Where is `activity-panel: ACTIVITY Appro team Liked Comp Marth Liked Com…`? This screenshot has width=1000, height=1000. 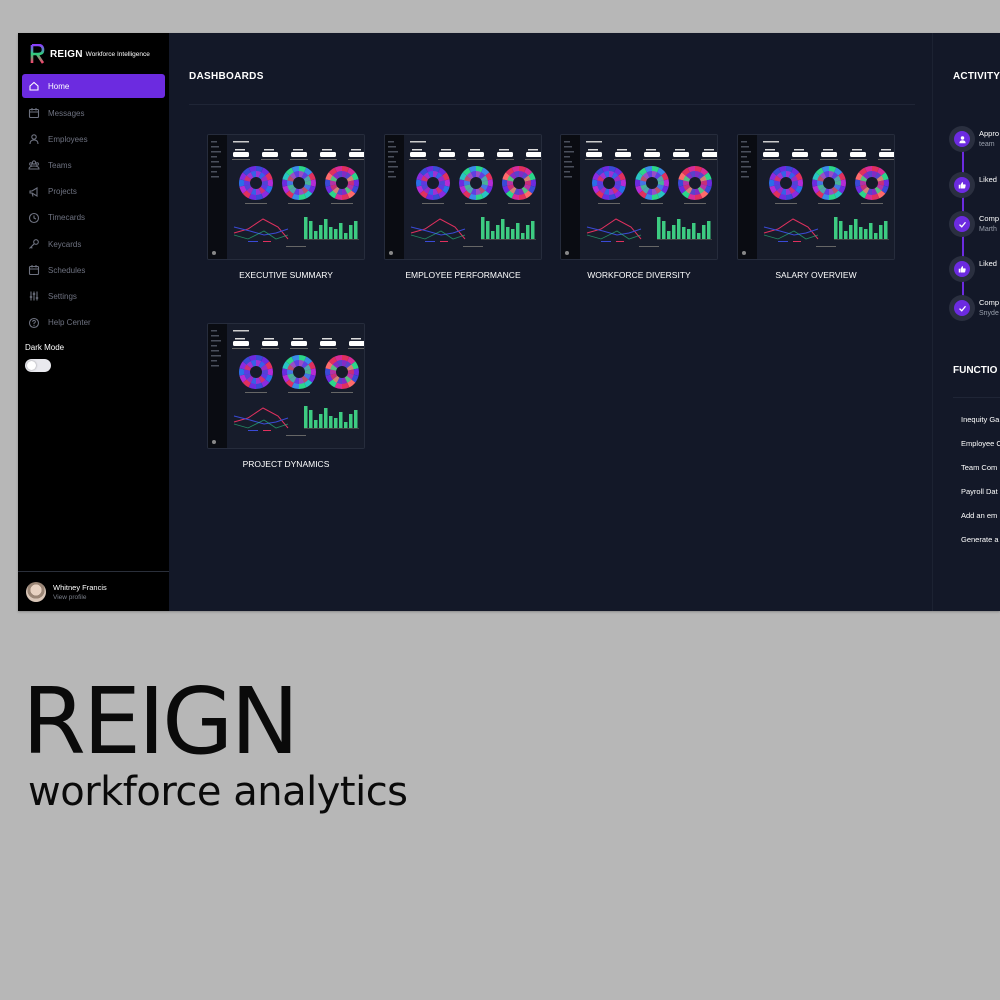
activity-panel: ACTIVITY Appro team Liked Comp Marth Liked Com… is located at coordinates (966, 322).